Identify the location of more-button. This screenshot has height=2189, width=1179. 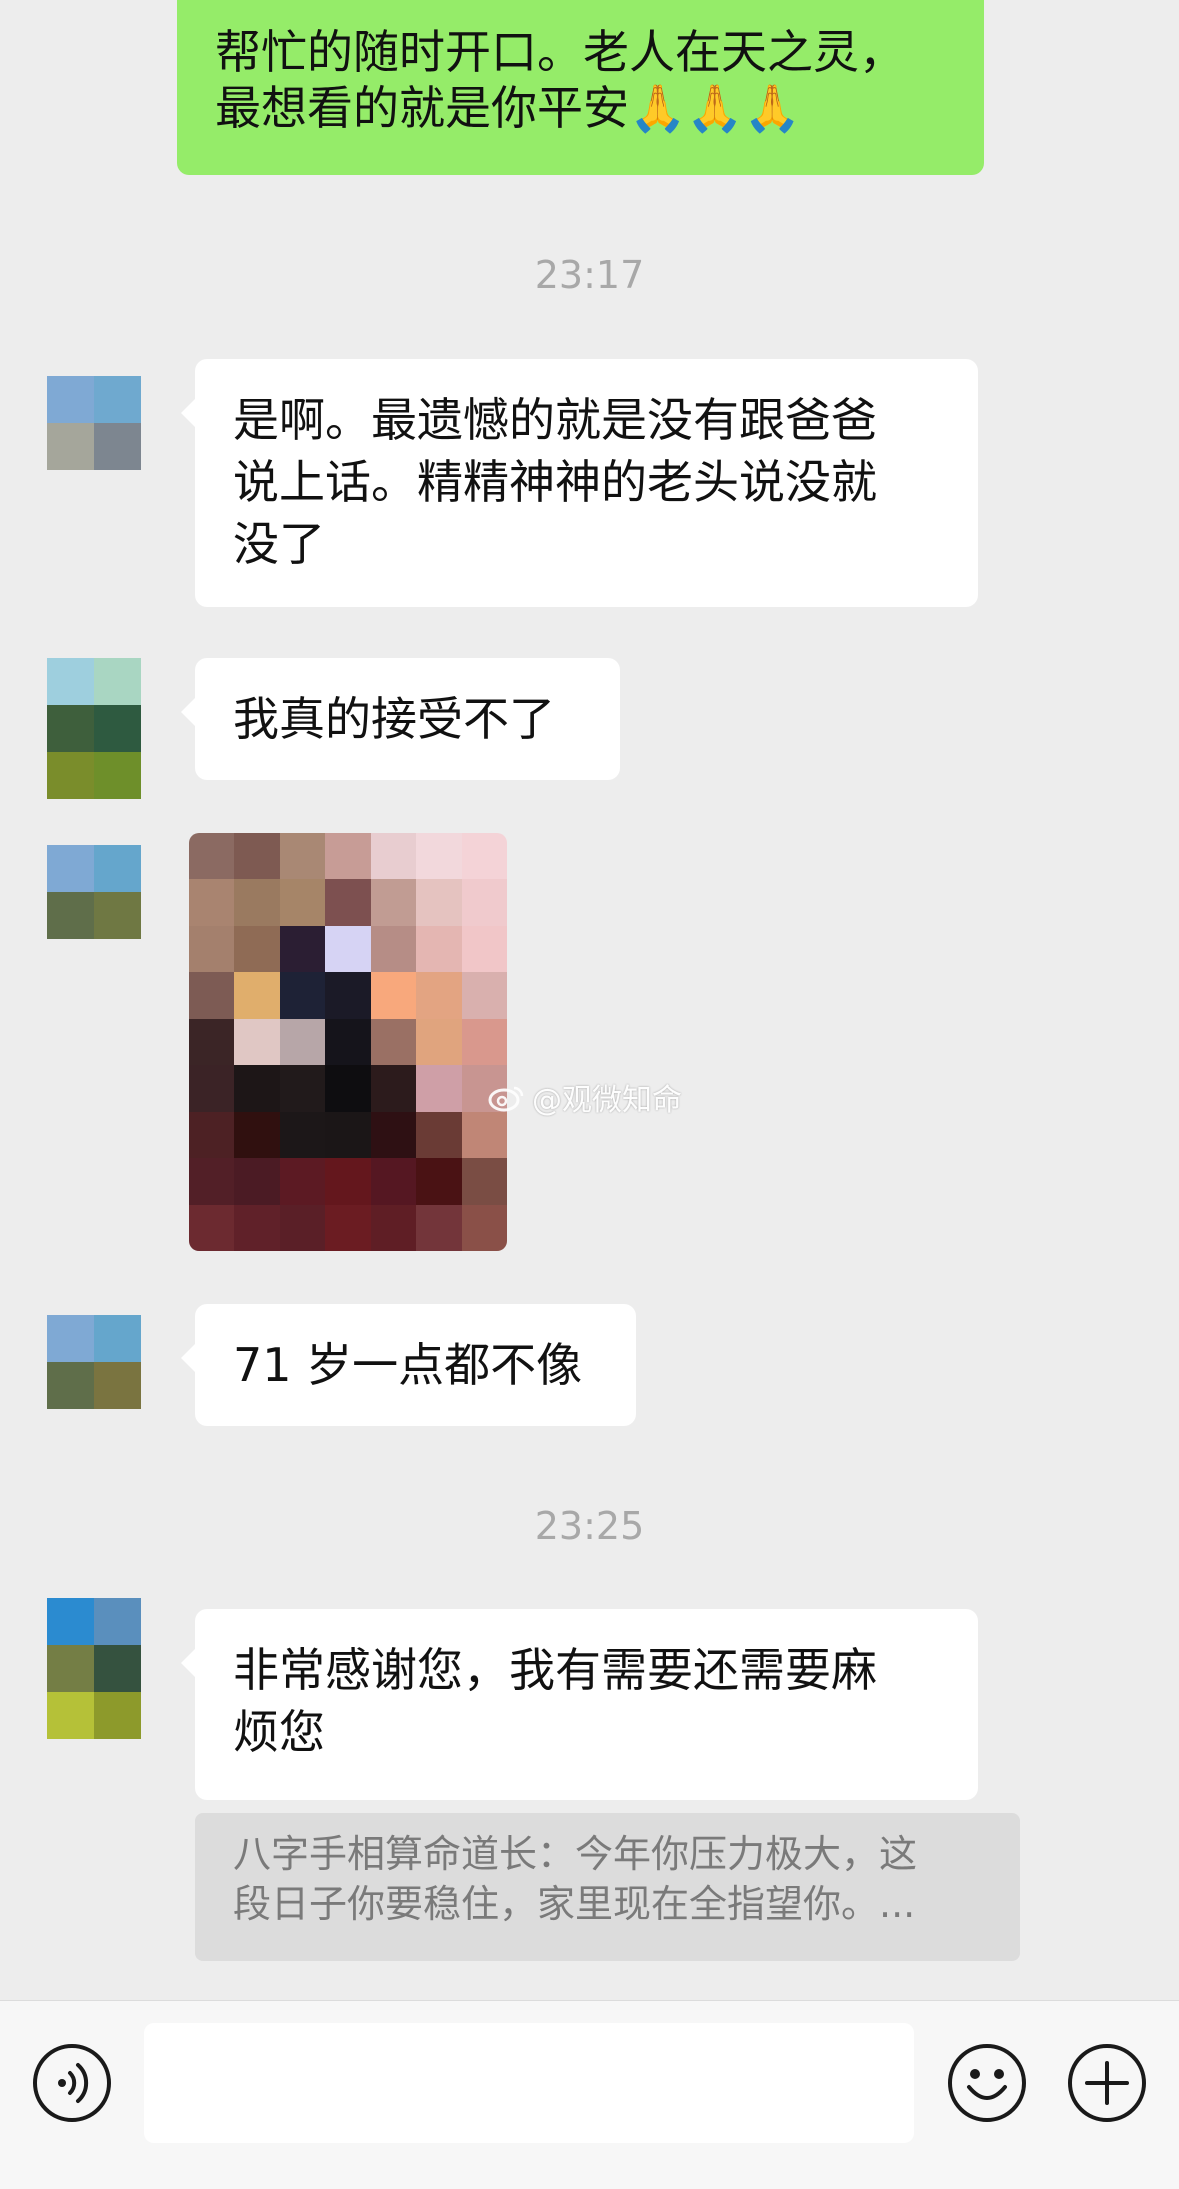
(1107, 2083).